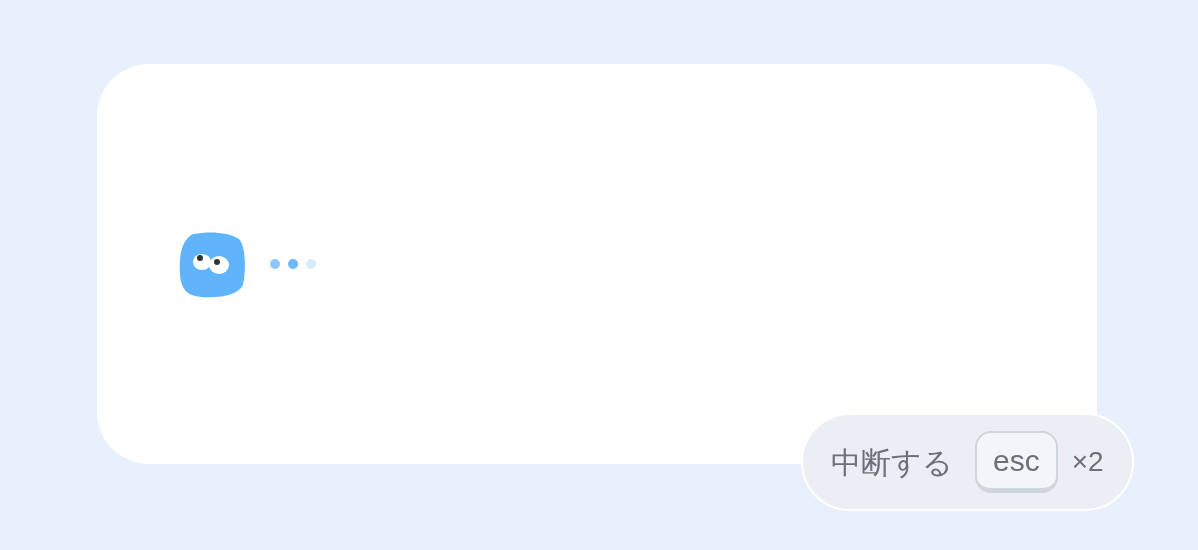 This screenshot has width=1198, height=550. I want to click on hint-label: 中断する, so click(892, 462).